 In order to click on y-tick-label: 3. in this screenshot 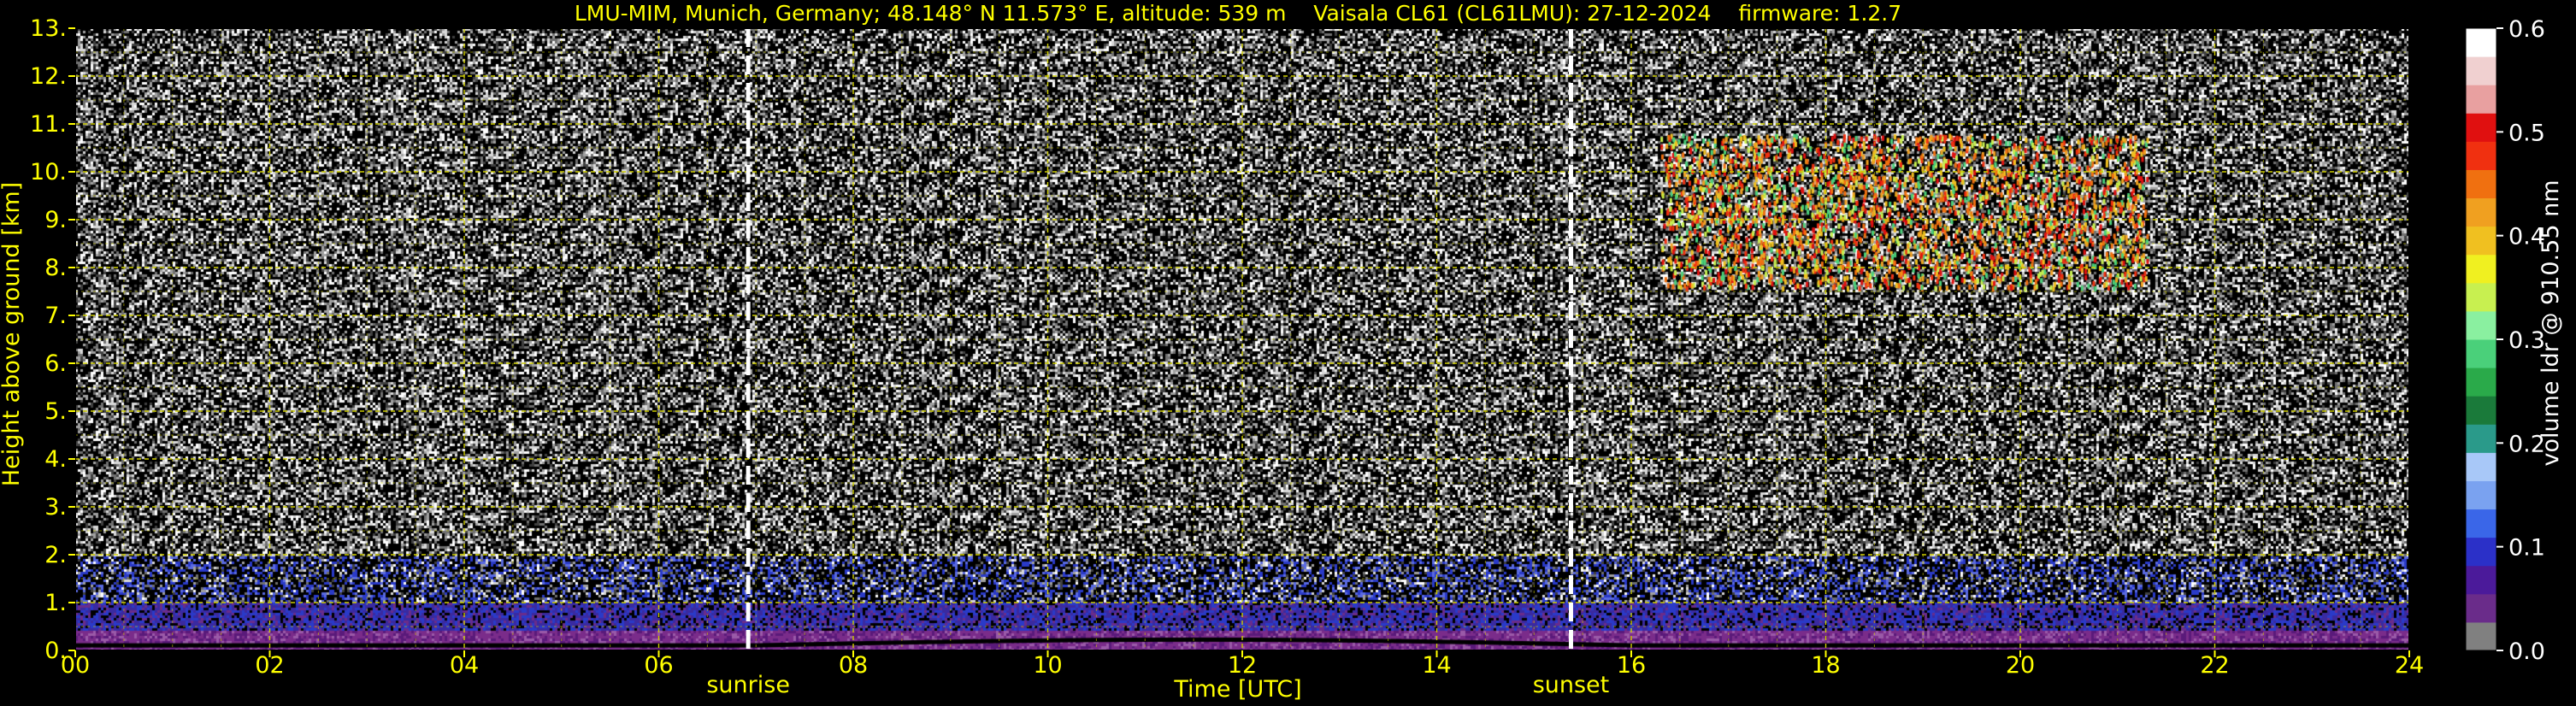, I will do `click(55, 507)`.